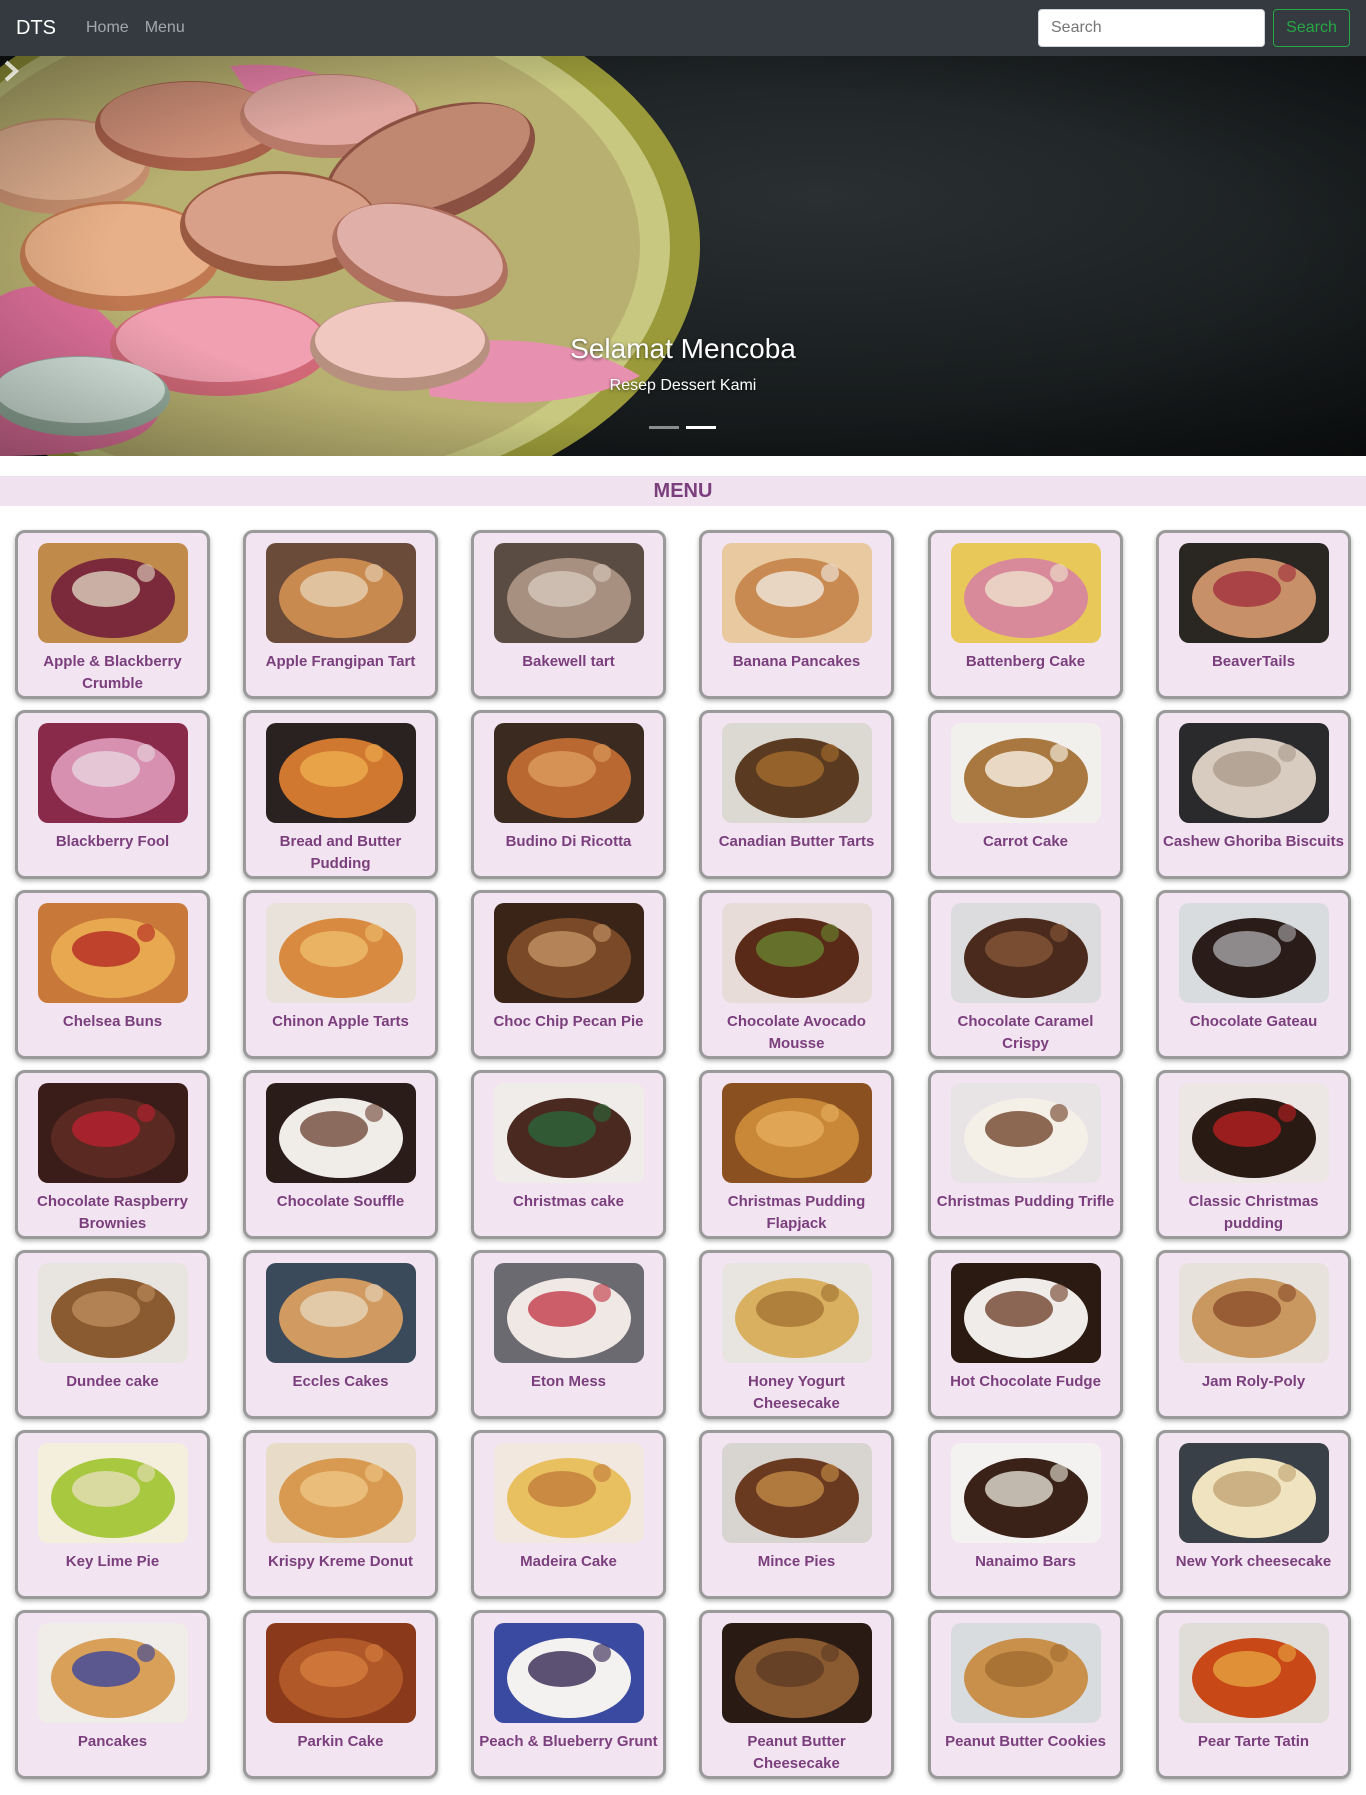 The image size is (1366, 1795). Describe the element at coordinates (1025, 1202) in the screenshot. I see `menu-item-title: Christmas Pudding Trifle` at that location.